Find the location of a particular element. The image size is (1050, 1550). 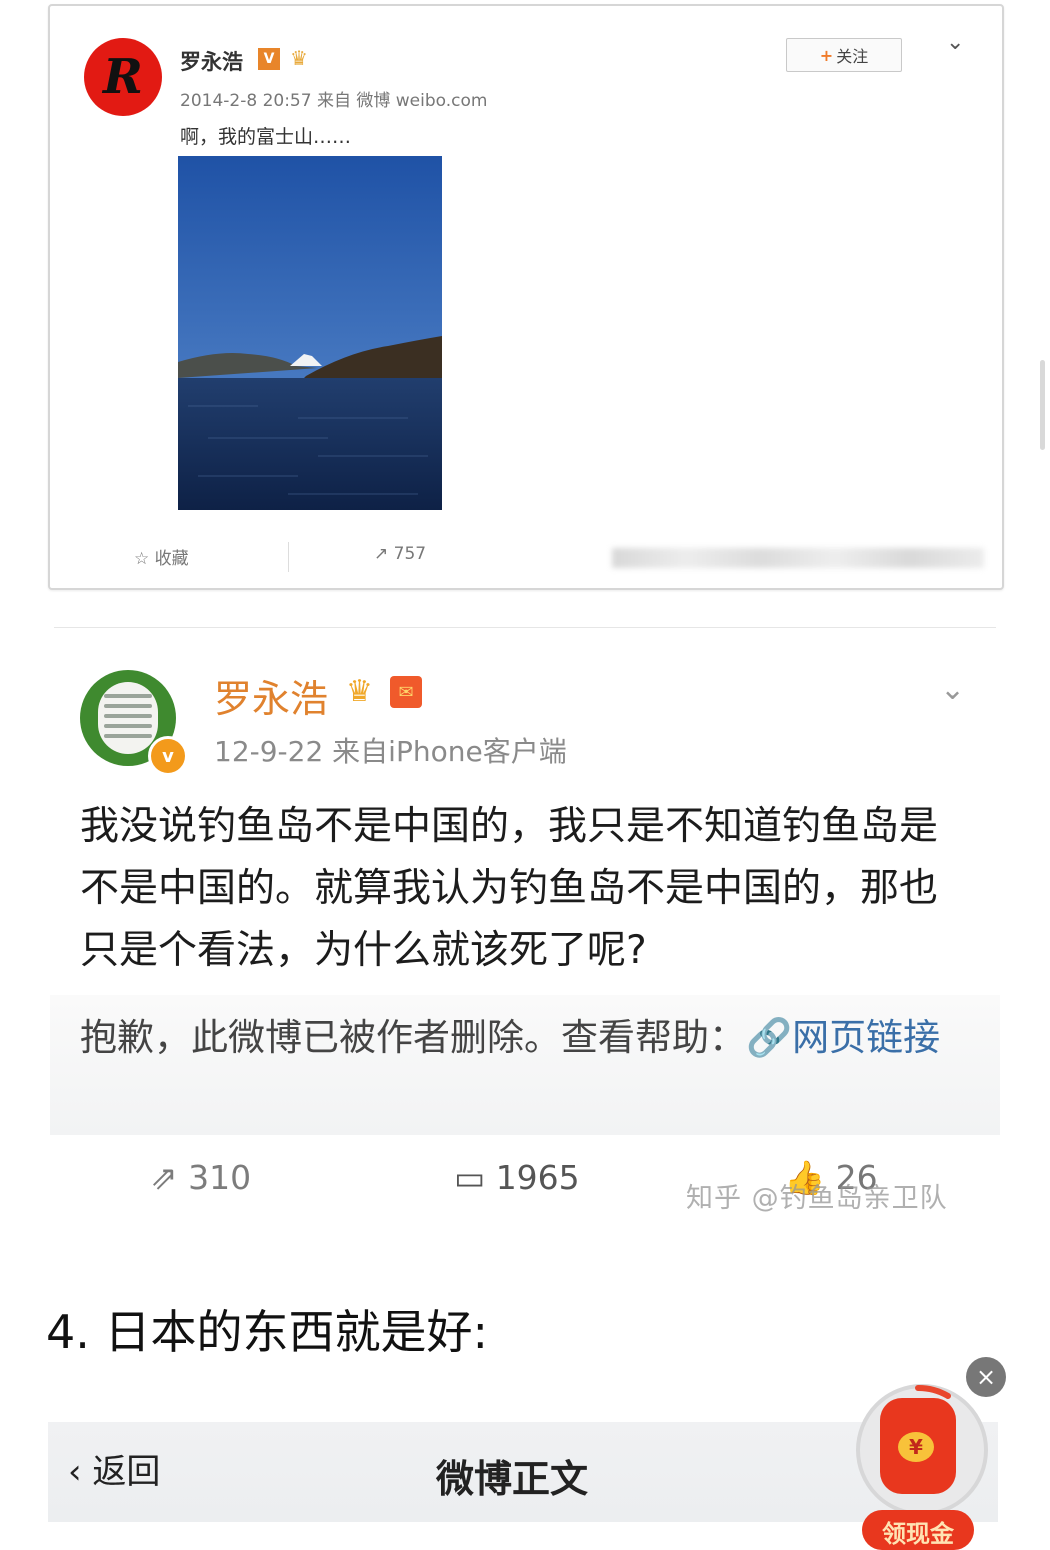

link-icon: 🔗 is located at coordinates (769, 1037).